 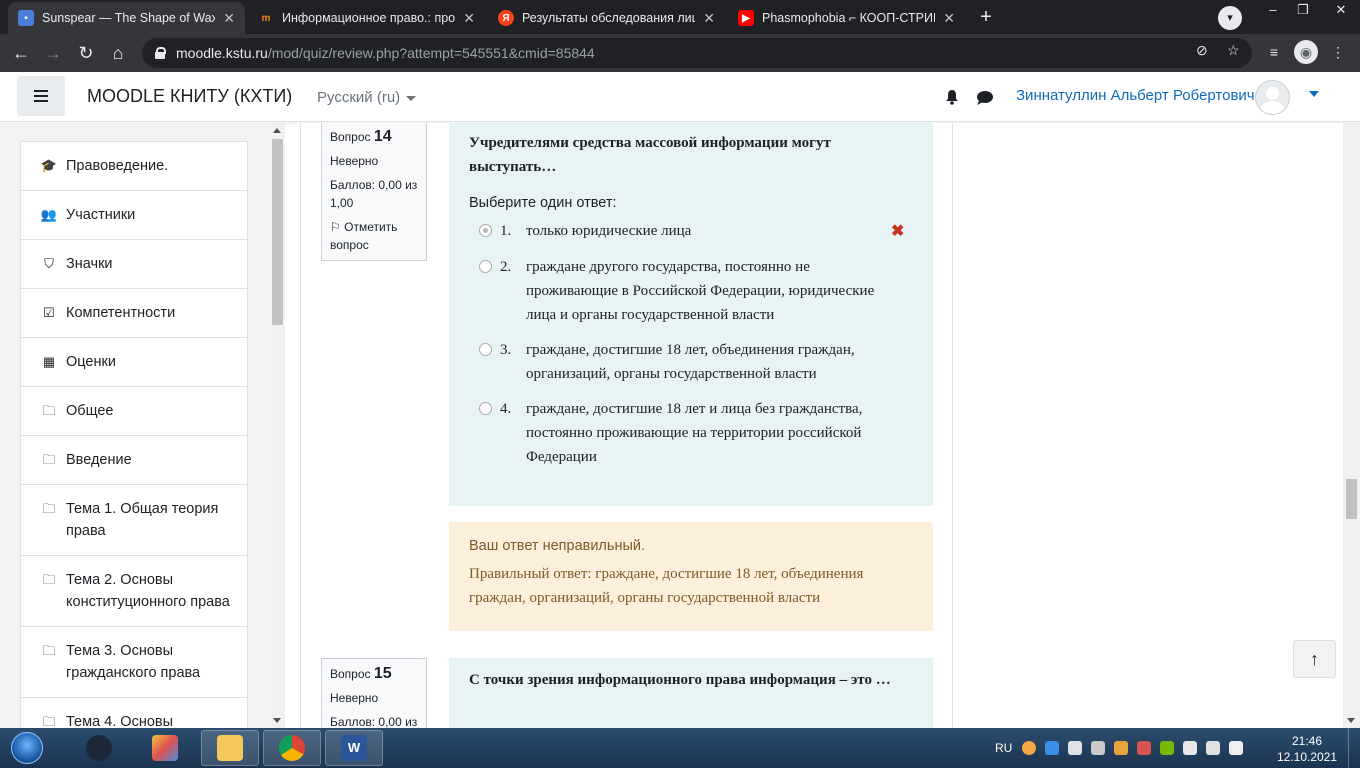 I want to click on user-avatar, so click(x=1272, y=97).